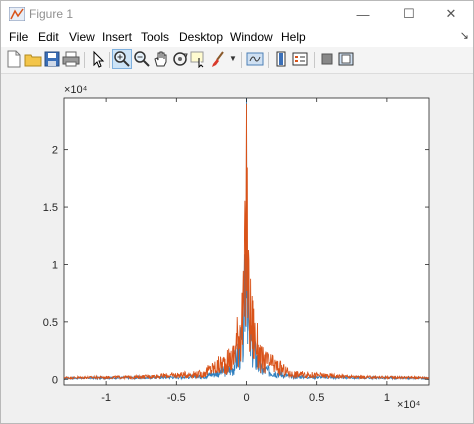 Image resolution: width=474 pixels, height=424 pixels. Describe the element at coordinates (17, 14) in the screenshot. I see `matlab-figure-icon` at that location.